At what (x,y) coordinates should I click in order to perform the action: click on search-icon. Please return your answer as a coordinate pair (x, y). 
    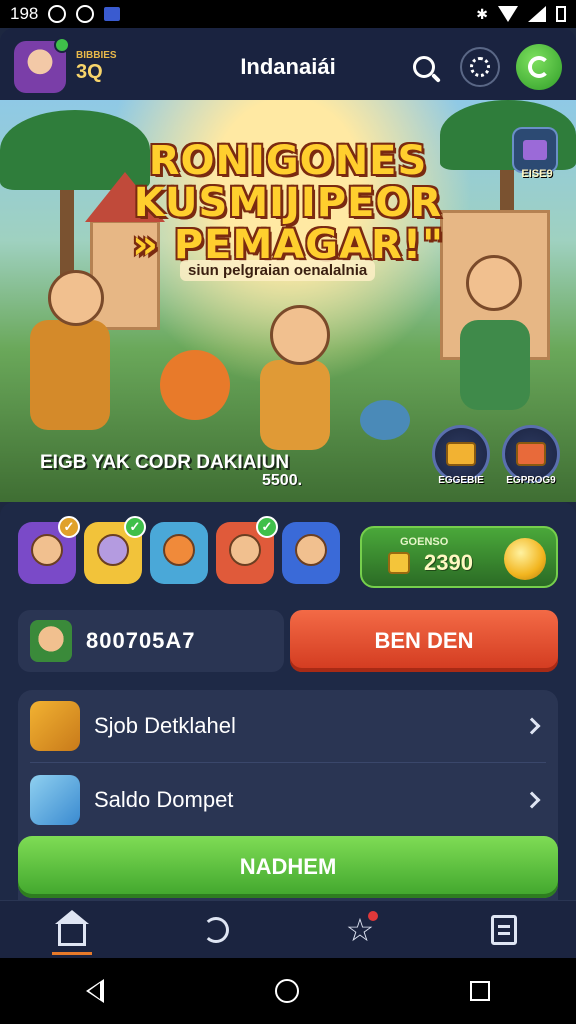
    Looking at the image, I should click on (424, 67).